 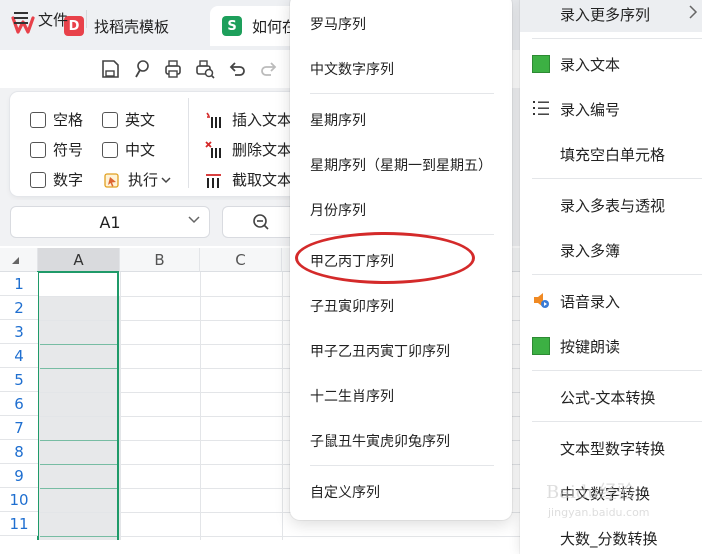 I want to click on numbered-list-icon, so click(x=541, y=108).